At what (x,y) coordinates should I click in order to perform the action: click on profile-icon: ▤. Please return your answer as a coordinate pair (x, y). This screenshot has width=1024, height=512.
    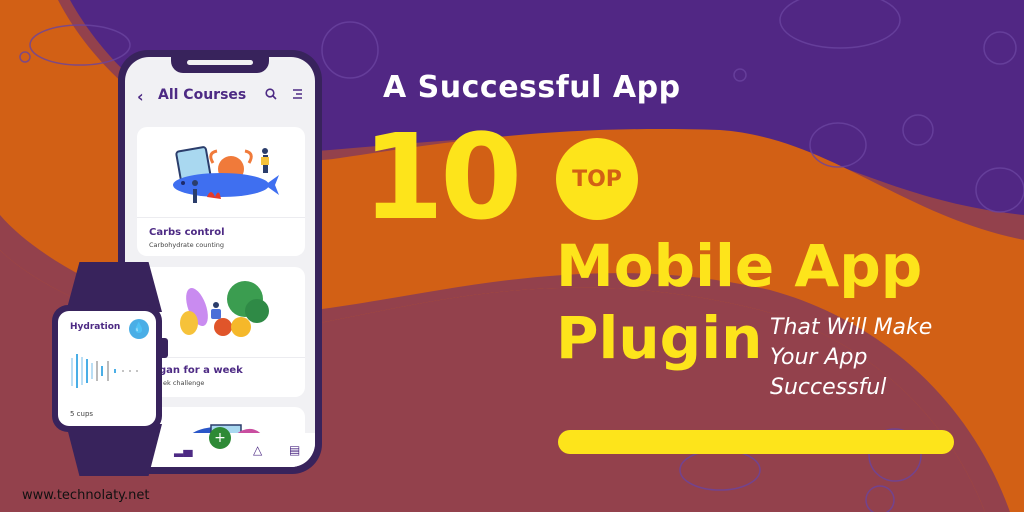
    Looking at the image, I should click on (294, 450).